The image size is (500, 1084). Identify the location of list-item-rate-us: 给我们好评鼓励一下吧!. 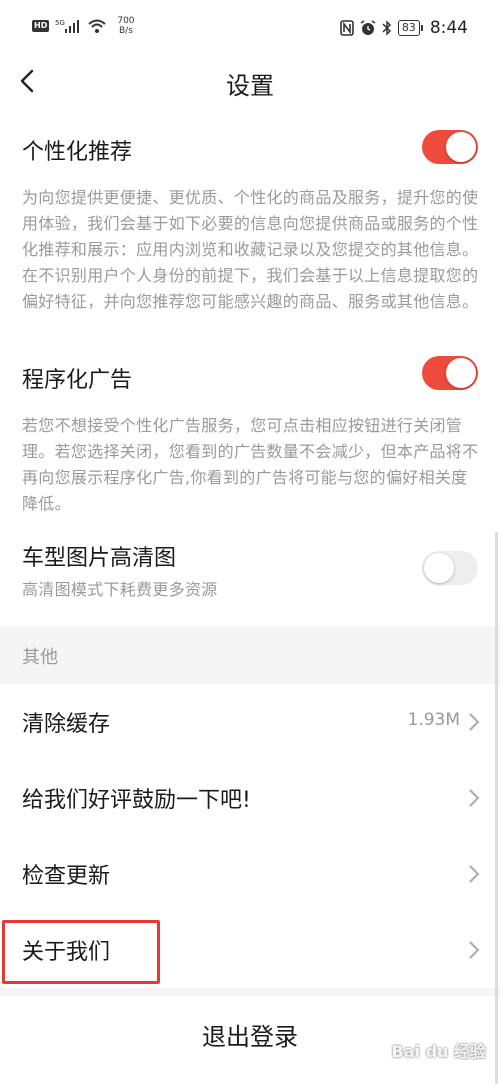
(250, 798).